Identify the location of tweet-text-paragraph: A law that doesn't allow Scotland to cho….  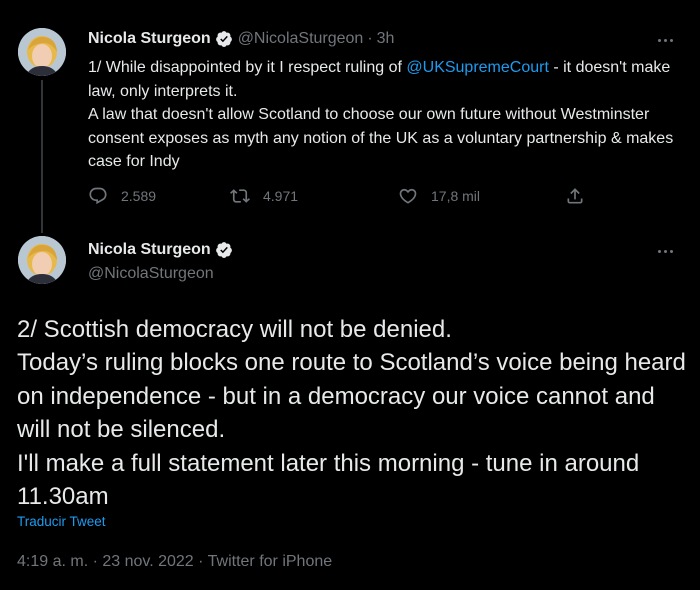
(381, 138).